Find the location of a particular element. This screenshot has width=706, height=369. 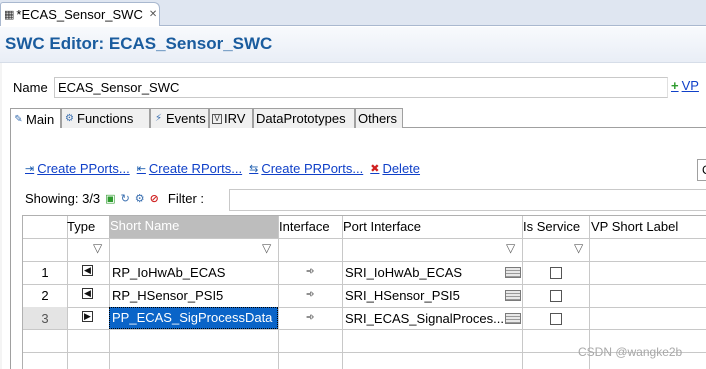

row-number: 1 is located at coordinates (45, 272).